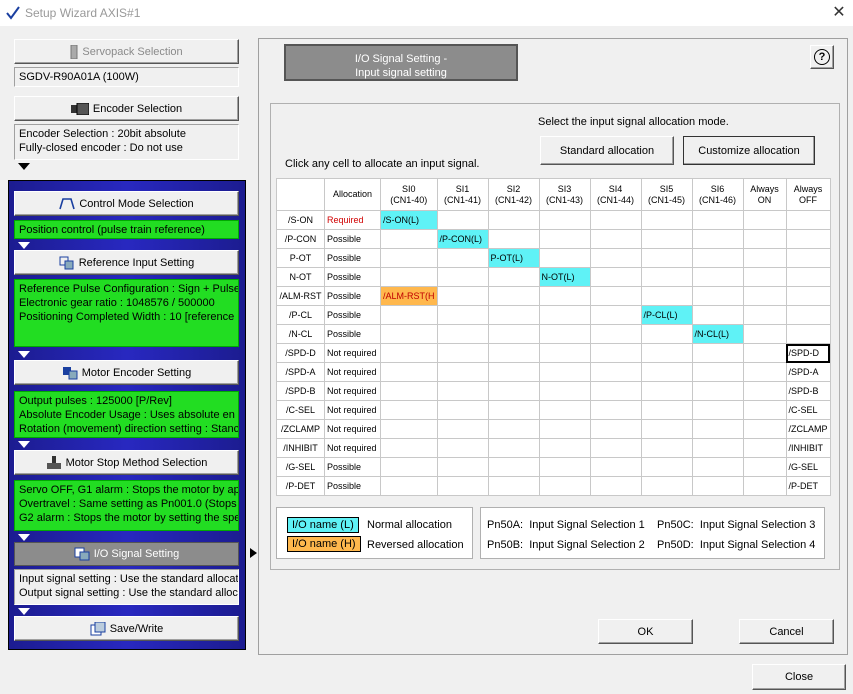 This screenshot has height=694, width=853. I want to click on allocation-cell: /SPD-A, so click(808, 372).